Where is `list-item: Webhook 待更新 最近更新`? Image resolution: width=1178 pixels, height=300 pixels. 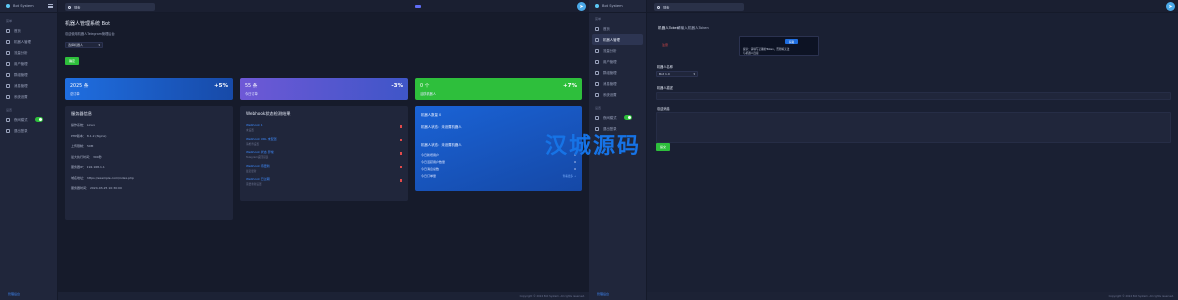
list-item: Webhook 待更新 最近更新 is located at coordinates (324, 171).